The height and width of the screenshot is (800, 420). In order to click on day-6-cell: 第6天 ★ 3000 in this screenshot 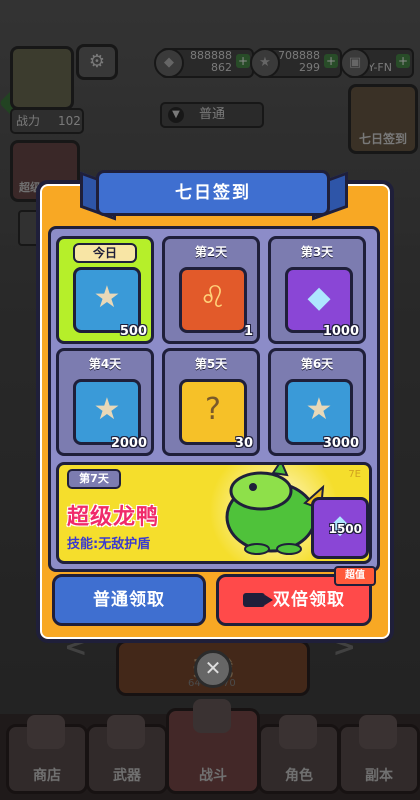, I will do `click(317, 402)`.